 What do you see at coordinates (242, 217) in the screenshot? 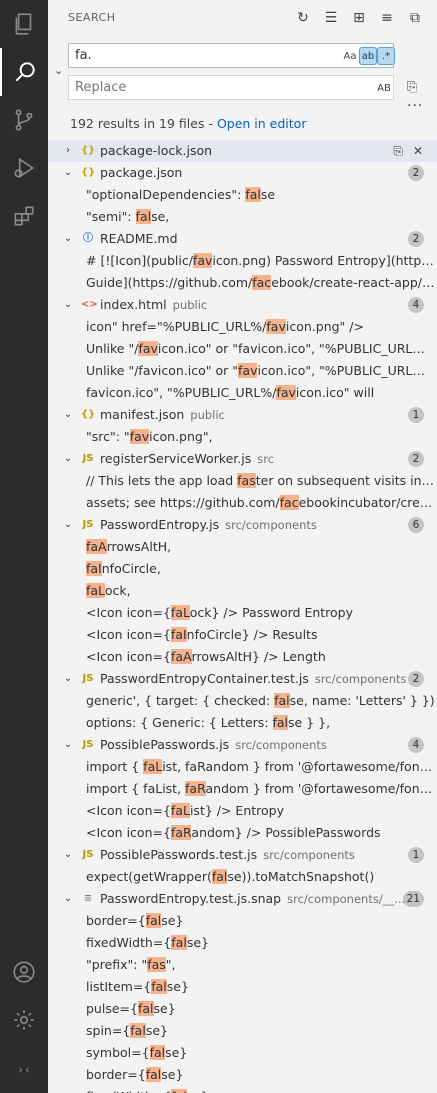
I see `match-row: "semi": false,` at bounding box center [242, 217].